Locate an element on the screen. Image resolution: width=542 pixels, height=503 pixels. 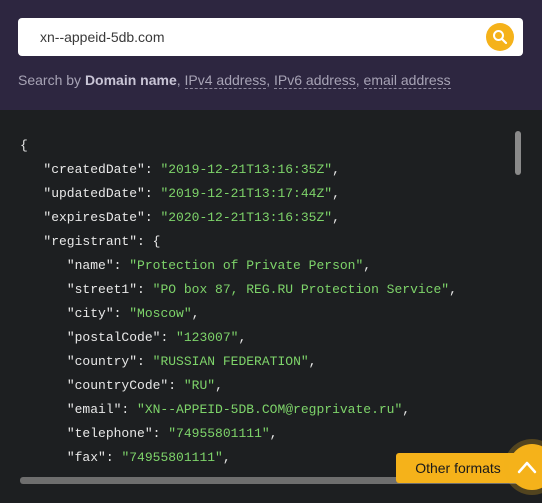
search-input is located at coordinates (260, 37).